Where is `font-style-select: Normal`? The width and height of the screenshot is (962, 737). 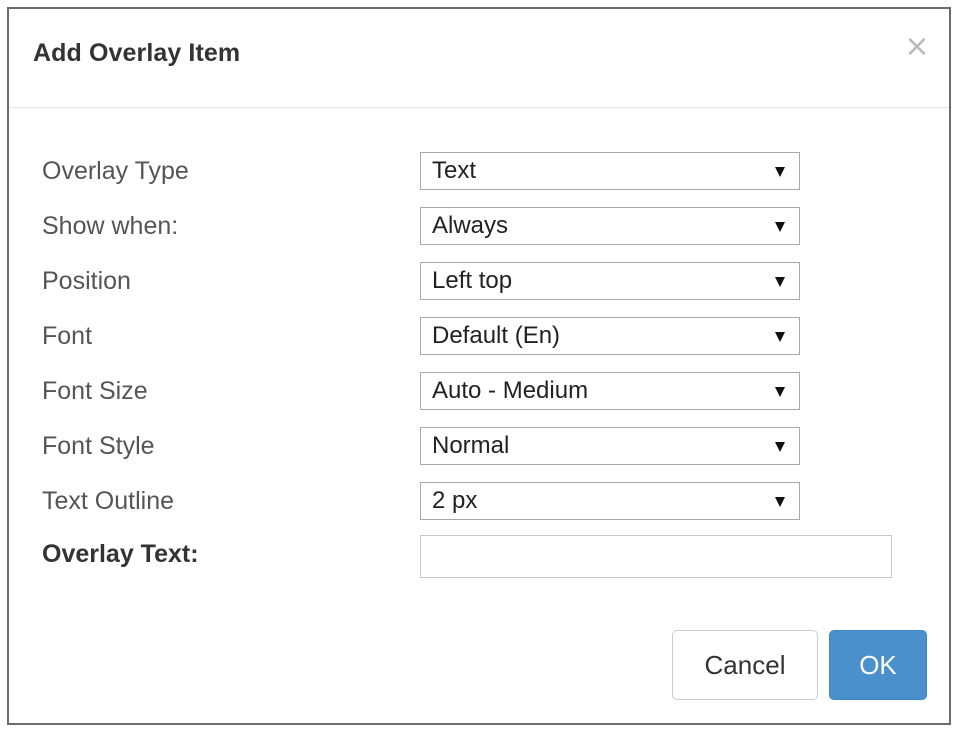 font-style-select: Normal is located at coordinates (610, 446).